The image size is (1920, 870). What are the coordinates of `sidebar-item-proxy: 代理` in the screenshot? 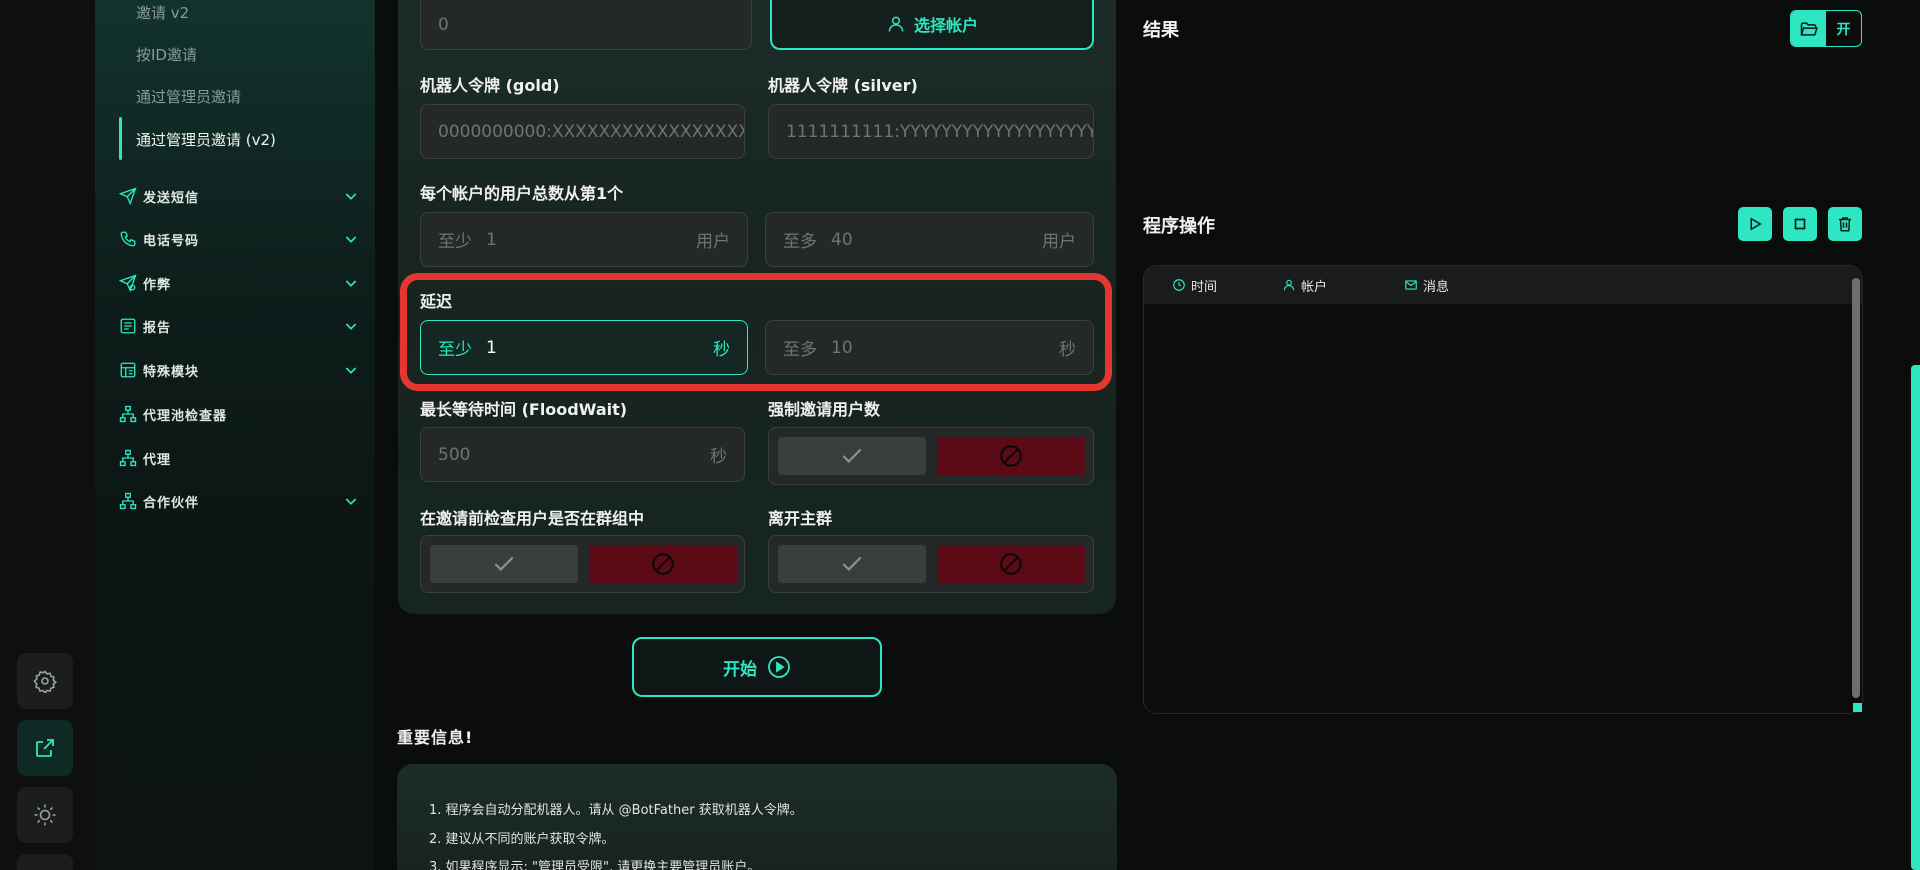 It's located at (239, 458).